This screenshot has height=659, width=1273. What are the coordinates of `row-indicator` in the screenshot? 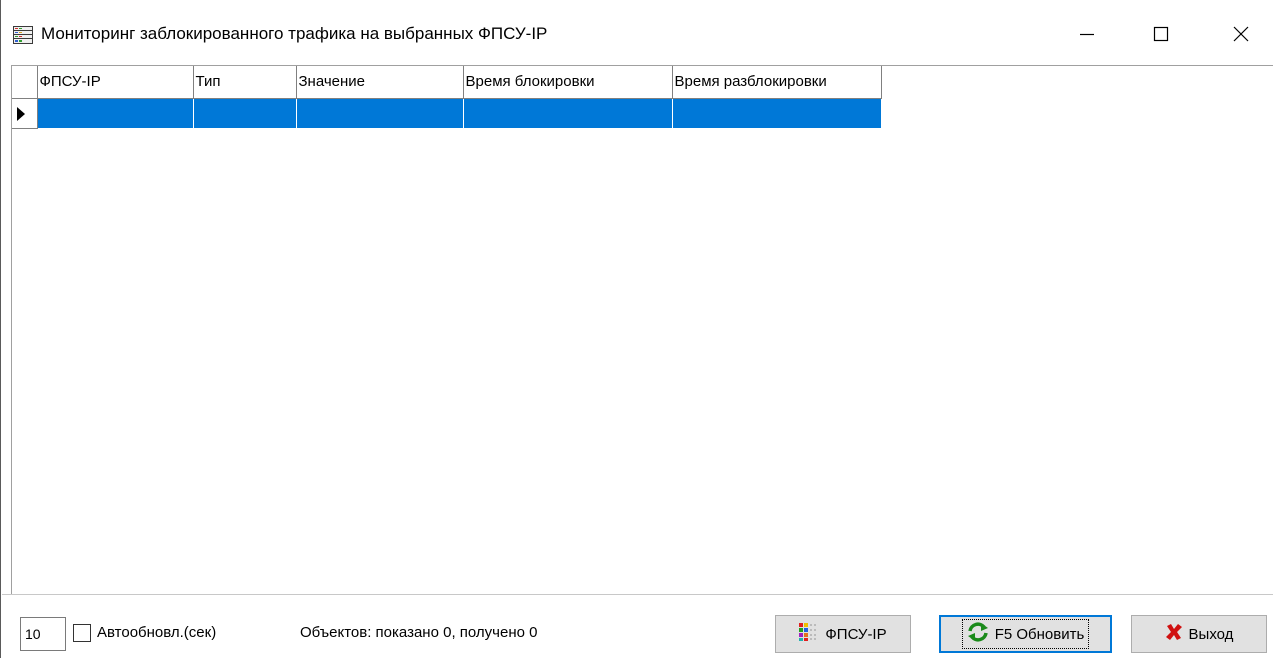 It's located at (25, 113).